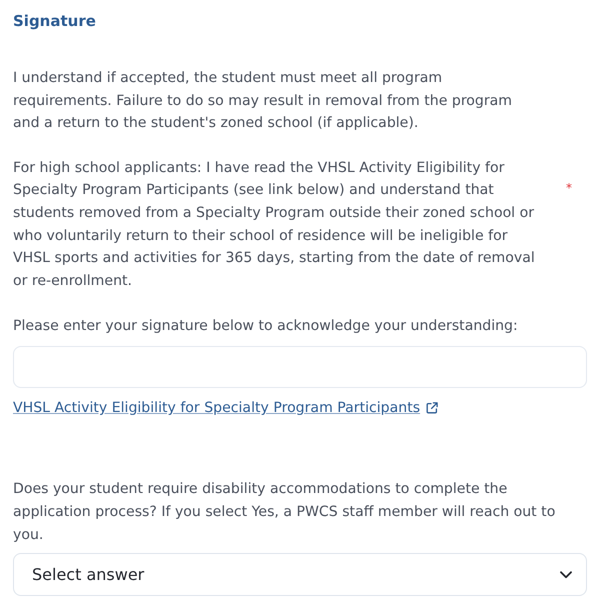  What do you see at coordinates (432, 408) in the screenshot?
I see `external-link-icon` at bounding box center [432, 408].